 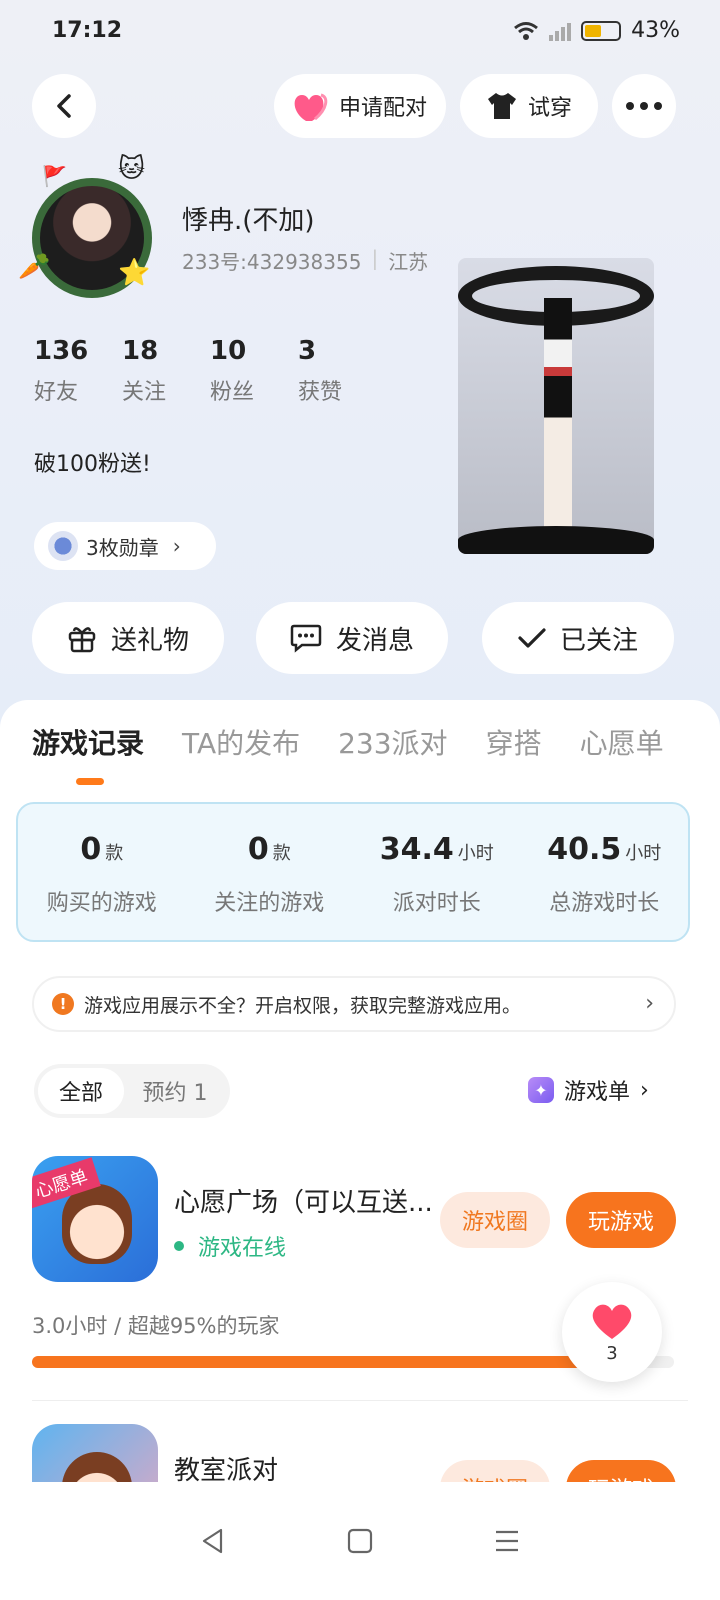 I want to click on like-button: 3, so click(x=612, y=1332).